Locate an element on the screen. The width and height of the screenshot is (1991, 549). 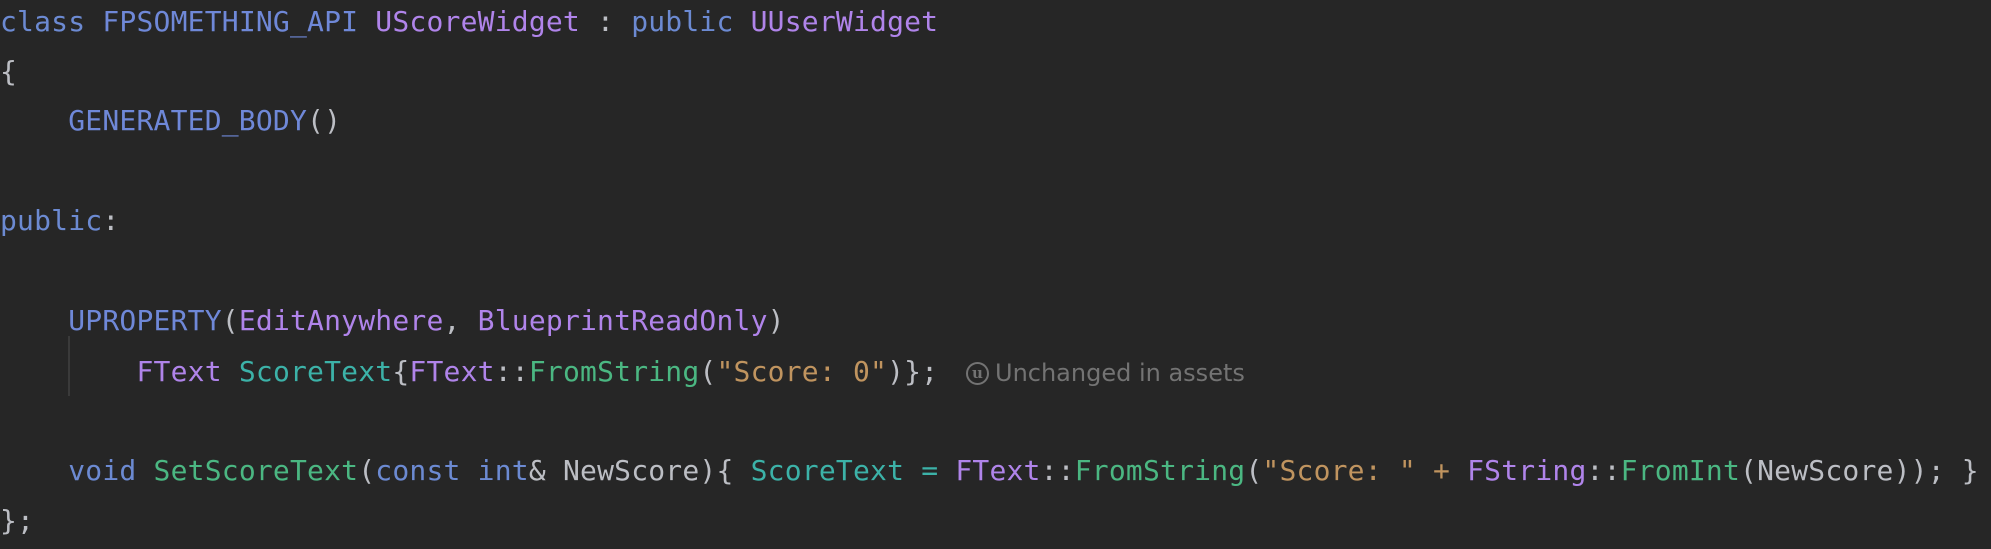
fromstring-function: FromString is located at coordinates (614, 371).